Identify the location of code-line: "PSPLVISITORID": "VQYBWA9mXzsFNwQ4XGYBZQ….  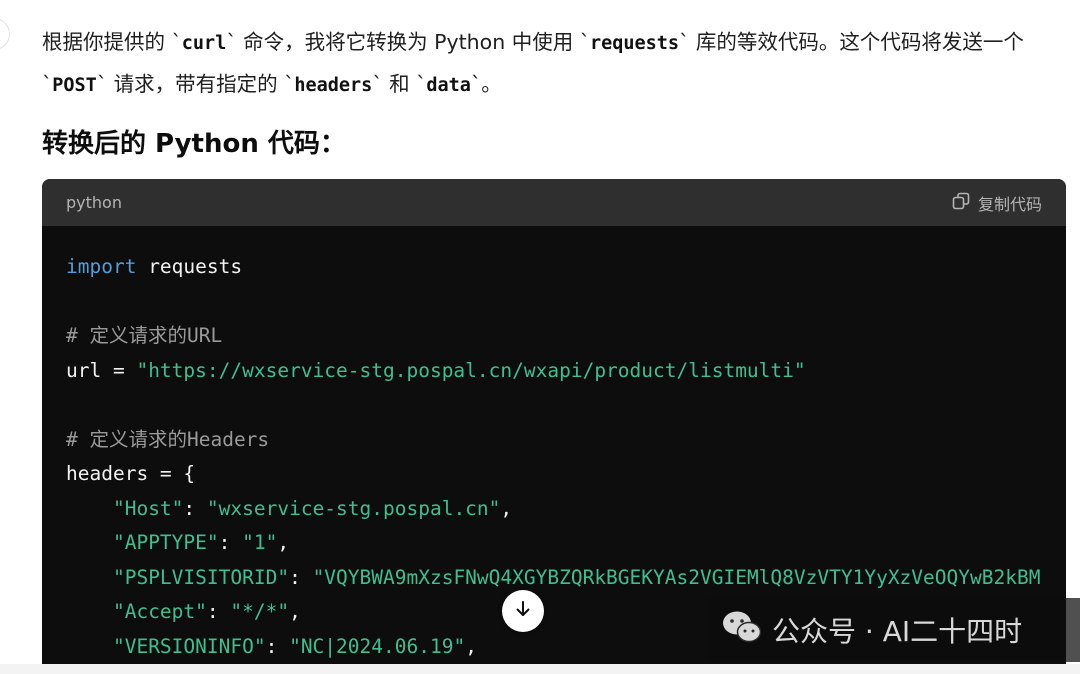
(576, 577).